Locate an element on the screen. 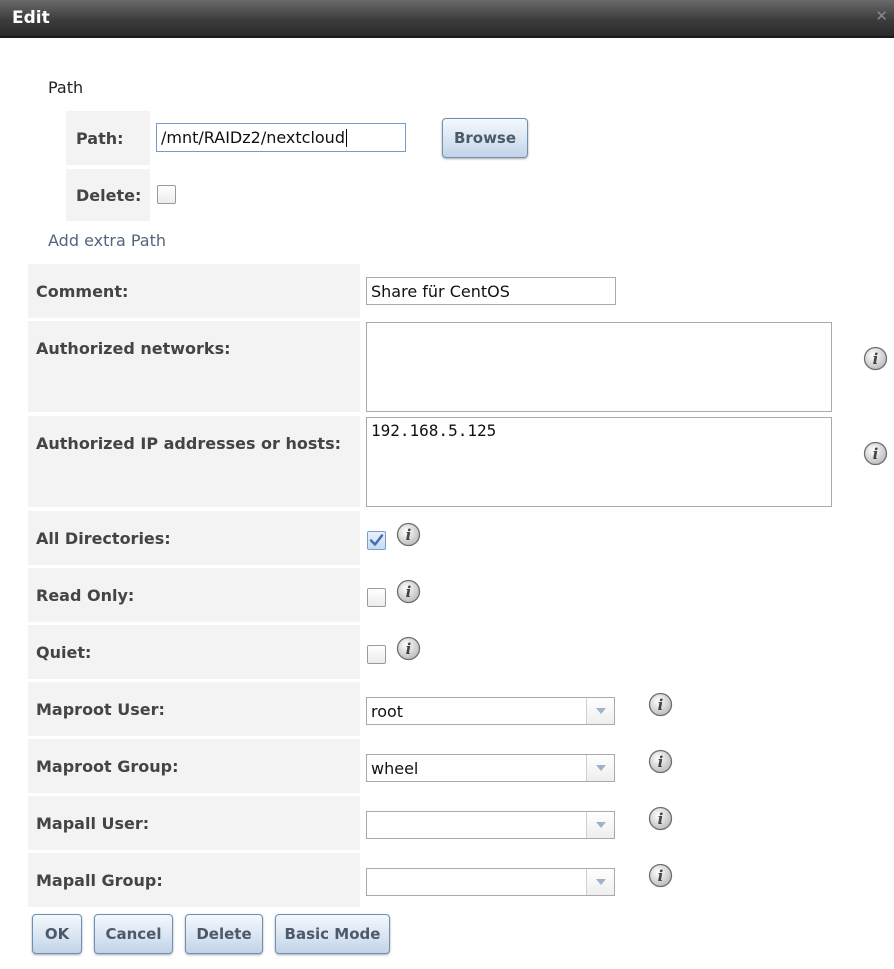  close-icon: ✕ is located at coordinates (881, 16).